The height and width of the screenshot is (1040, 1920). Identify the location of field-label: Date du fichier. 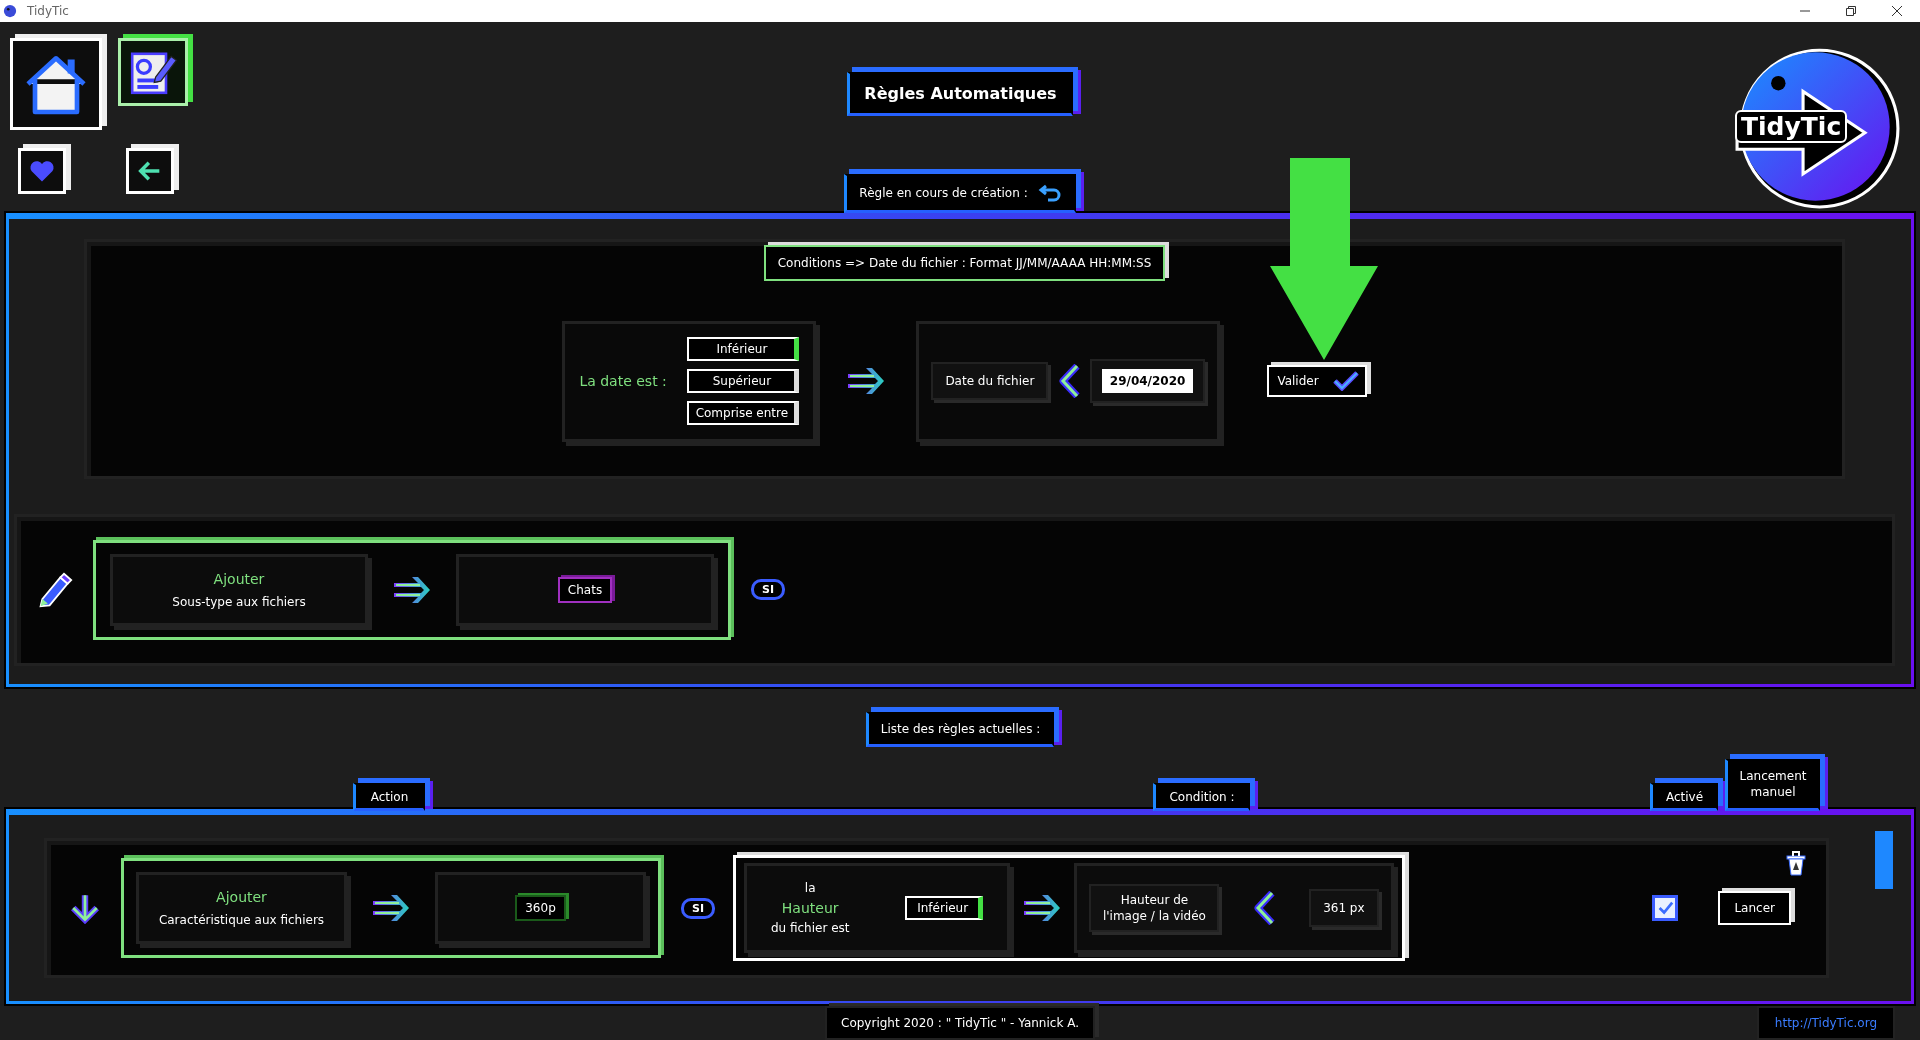
(990, 381).